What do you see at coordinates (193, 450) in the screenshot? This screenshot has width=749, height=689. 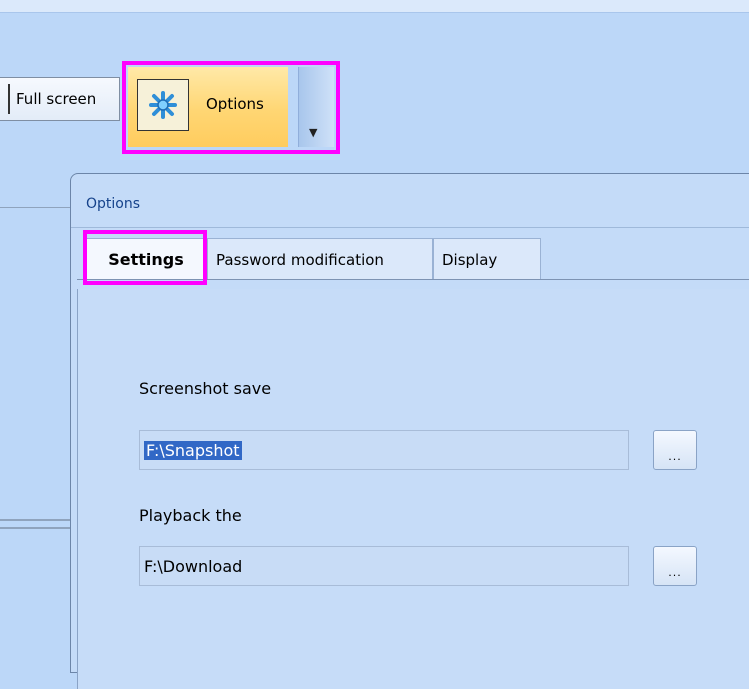 I see `screenshot-save-path-value: F:\Snapshot` at bounding box center [193, 450].